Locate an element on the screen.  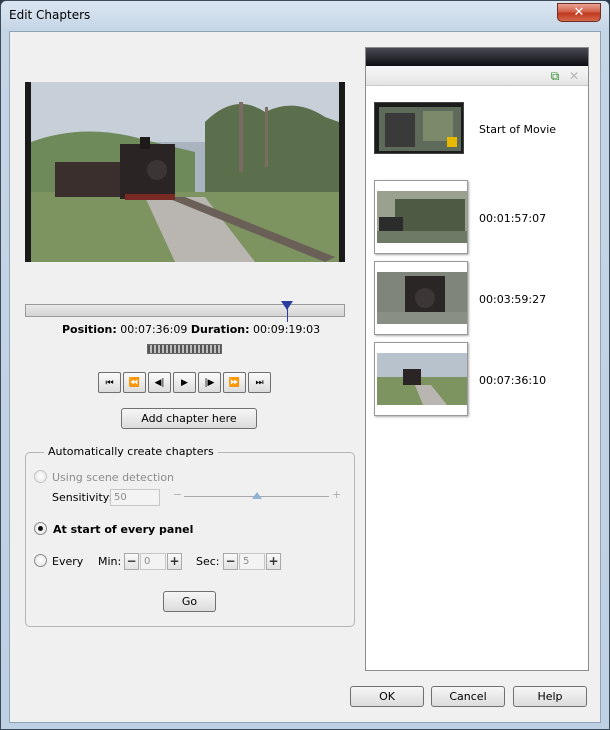
fast-forward-button: ⏩ is located at coordinates (234, 382).